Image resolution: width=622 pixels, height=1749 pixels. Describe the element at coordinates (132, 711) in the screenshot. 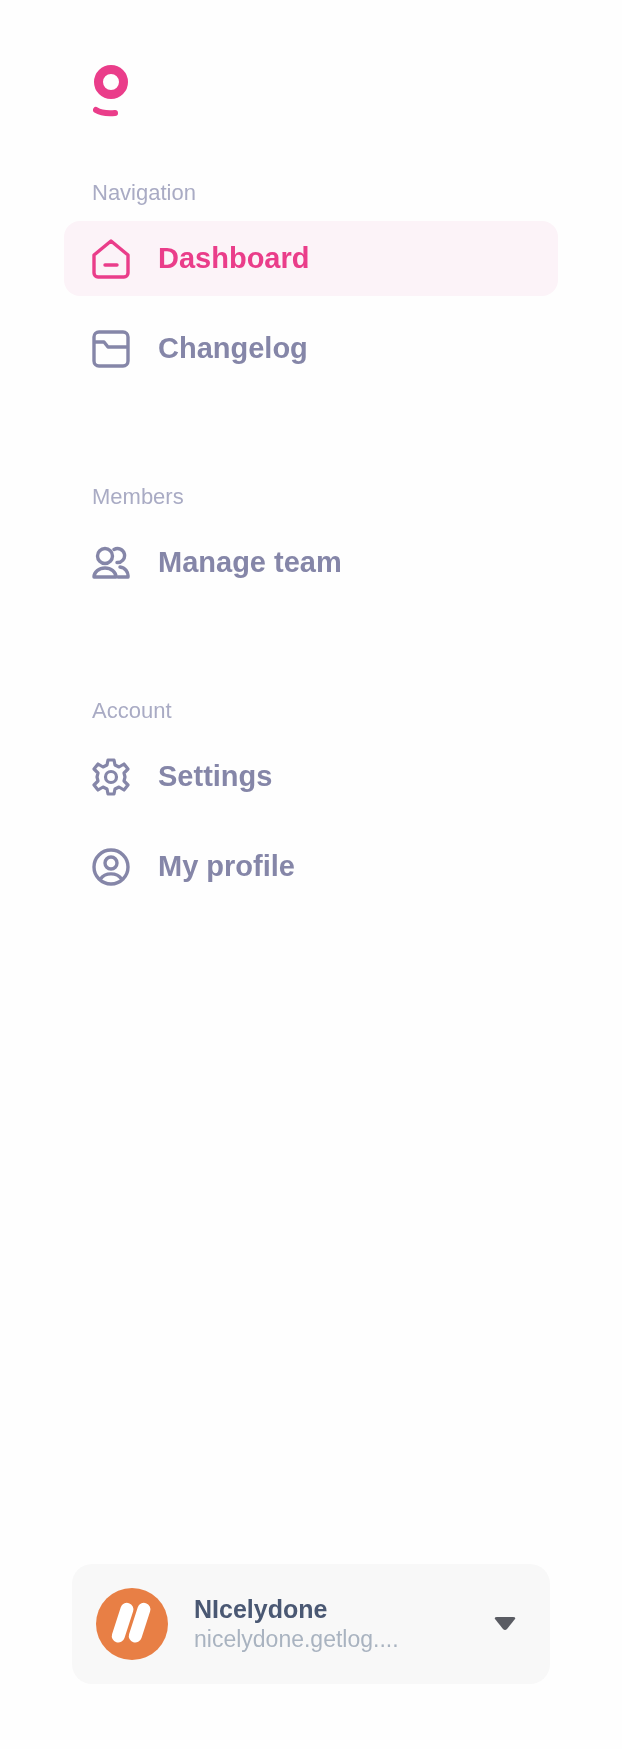

I see `section-label: Account` at that location.